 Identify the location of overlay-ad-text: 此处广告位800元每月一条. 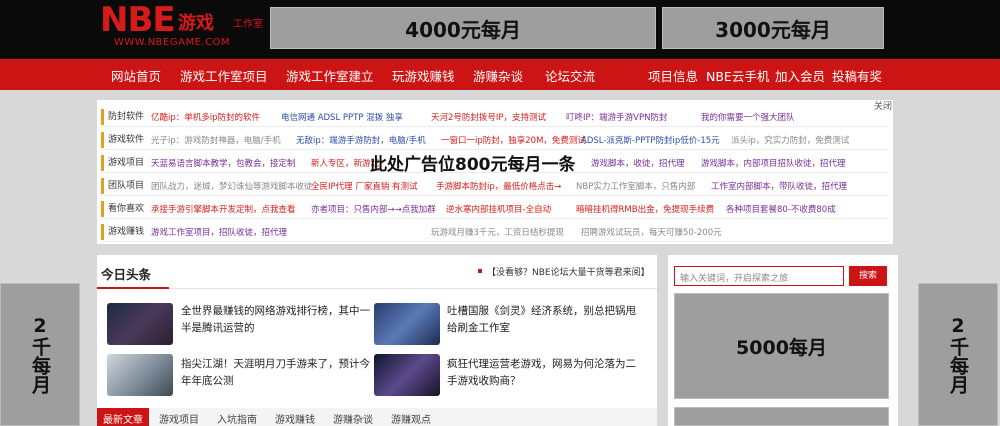
(473, 162).